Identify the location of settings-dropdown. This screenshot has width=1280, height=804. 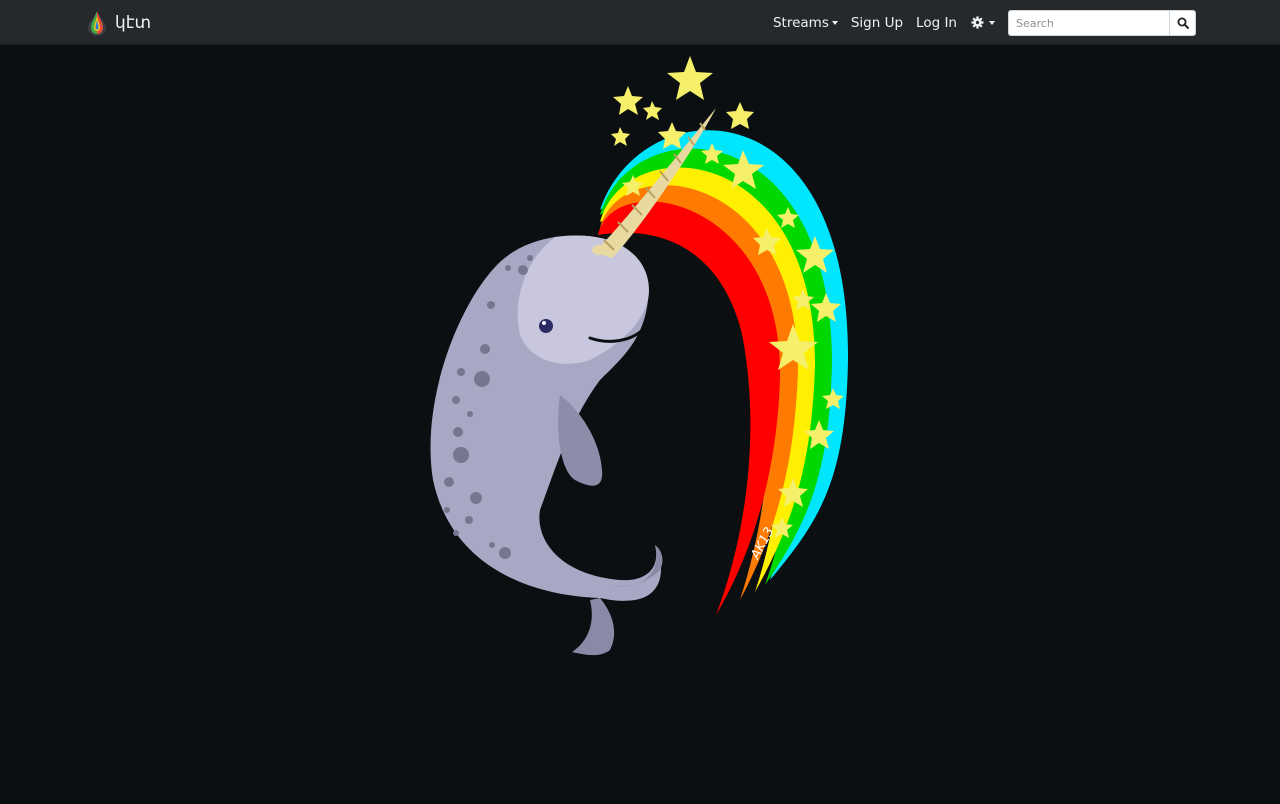
(983, 22).